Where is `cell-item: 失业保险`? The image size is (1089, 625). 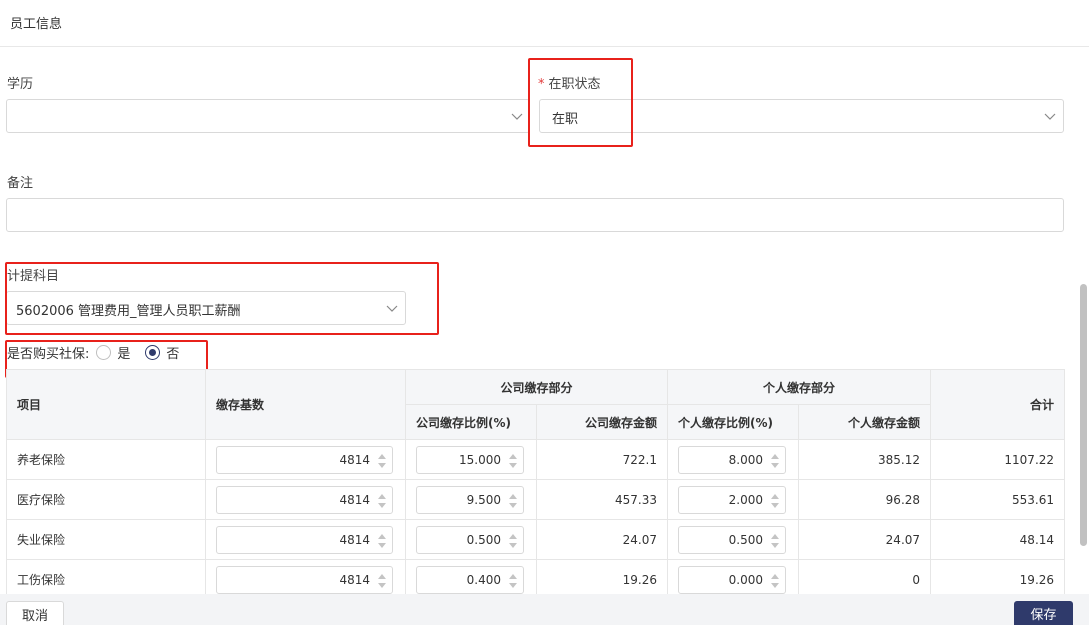 cell-item: 失业保险 is located at coordinates (106, 539).